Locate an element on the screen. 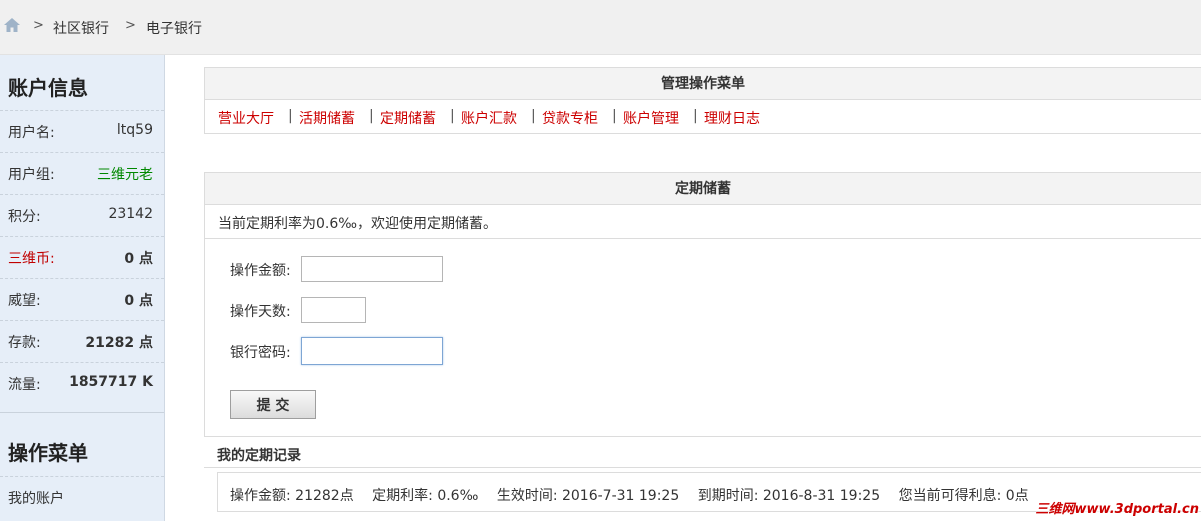  username-value: ltq59 is located at coordinates (134, 130).